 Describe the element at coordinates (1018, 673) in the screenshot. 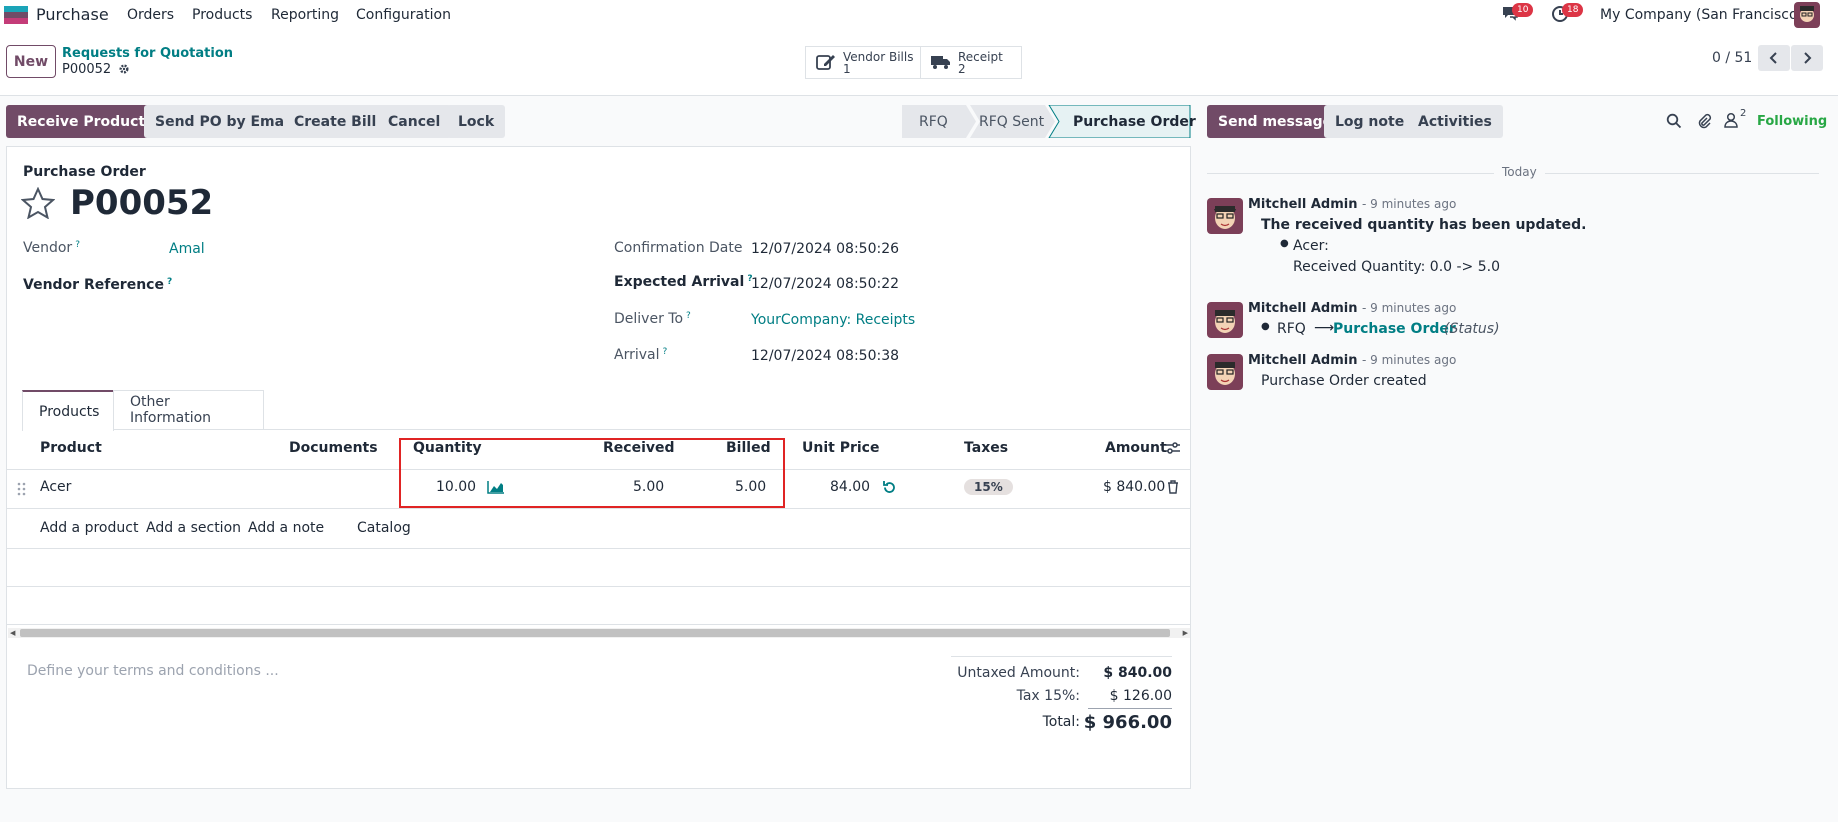

I see `untaxed-amount-label: Untaxed Amount:` at that location.